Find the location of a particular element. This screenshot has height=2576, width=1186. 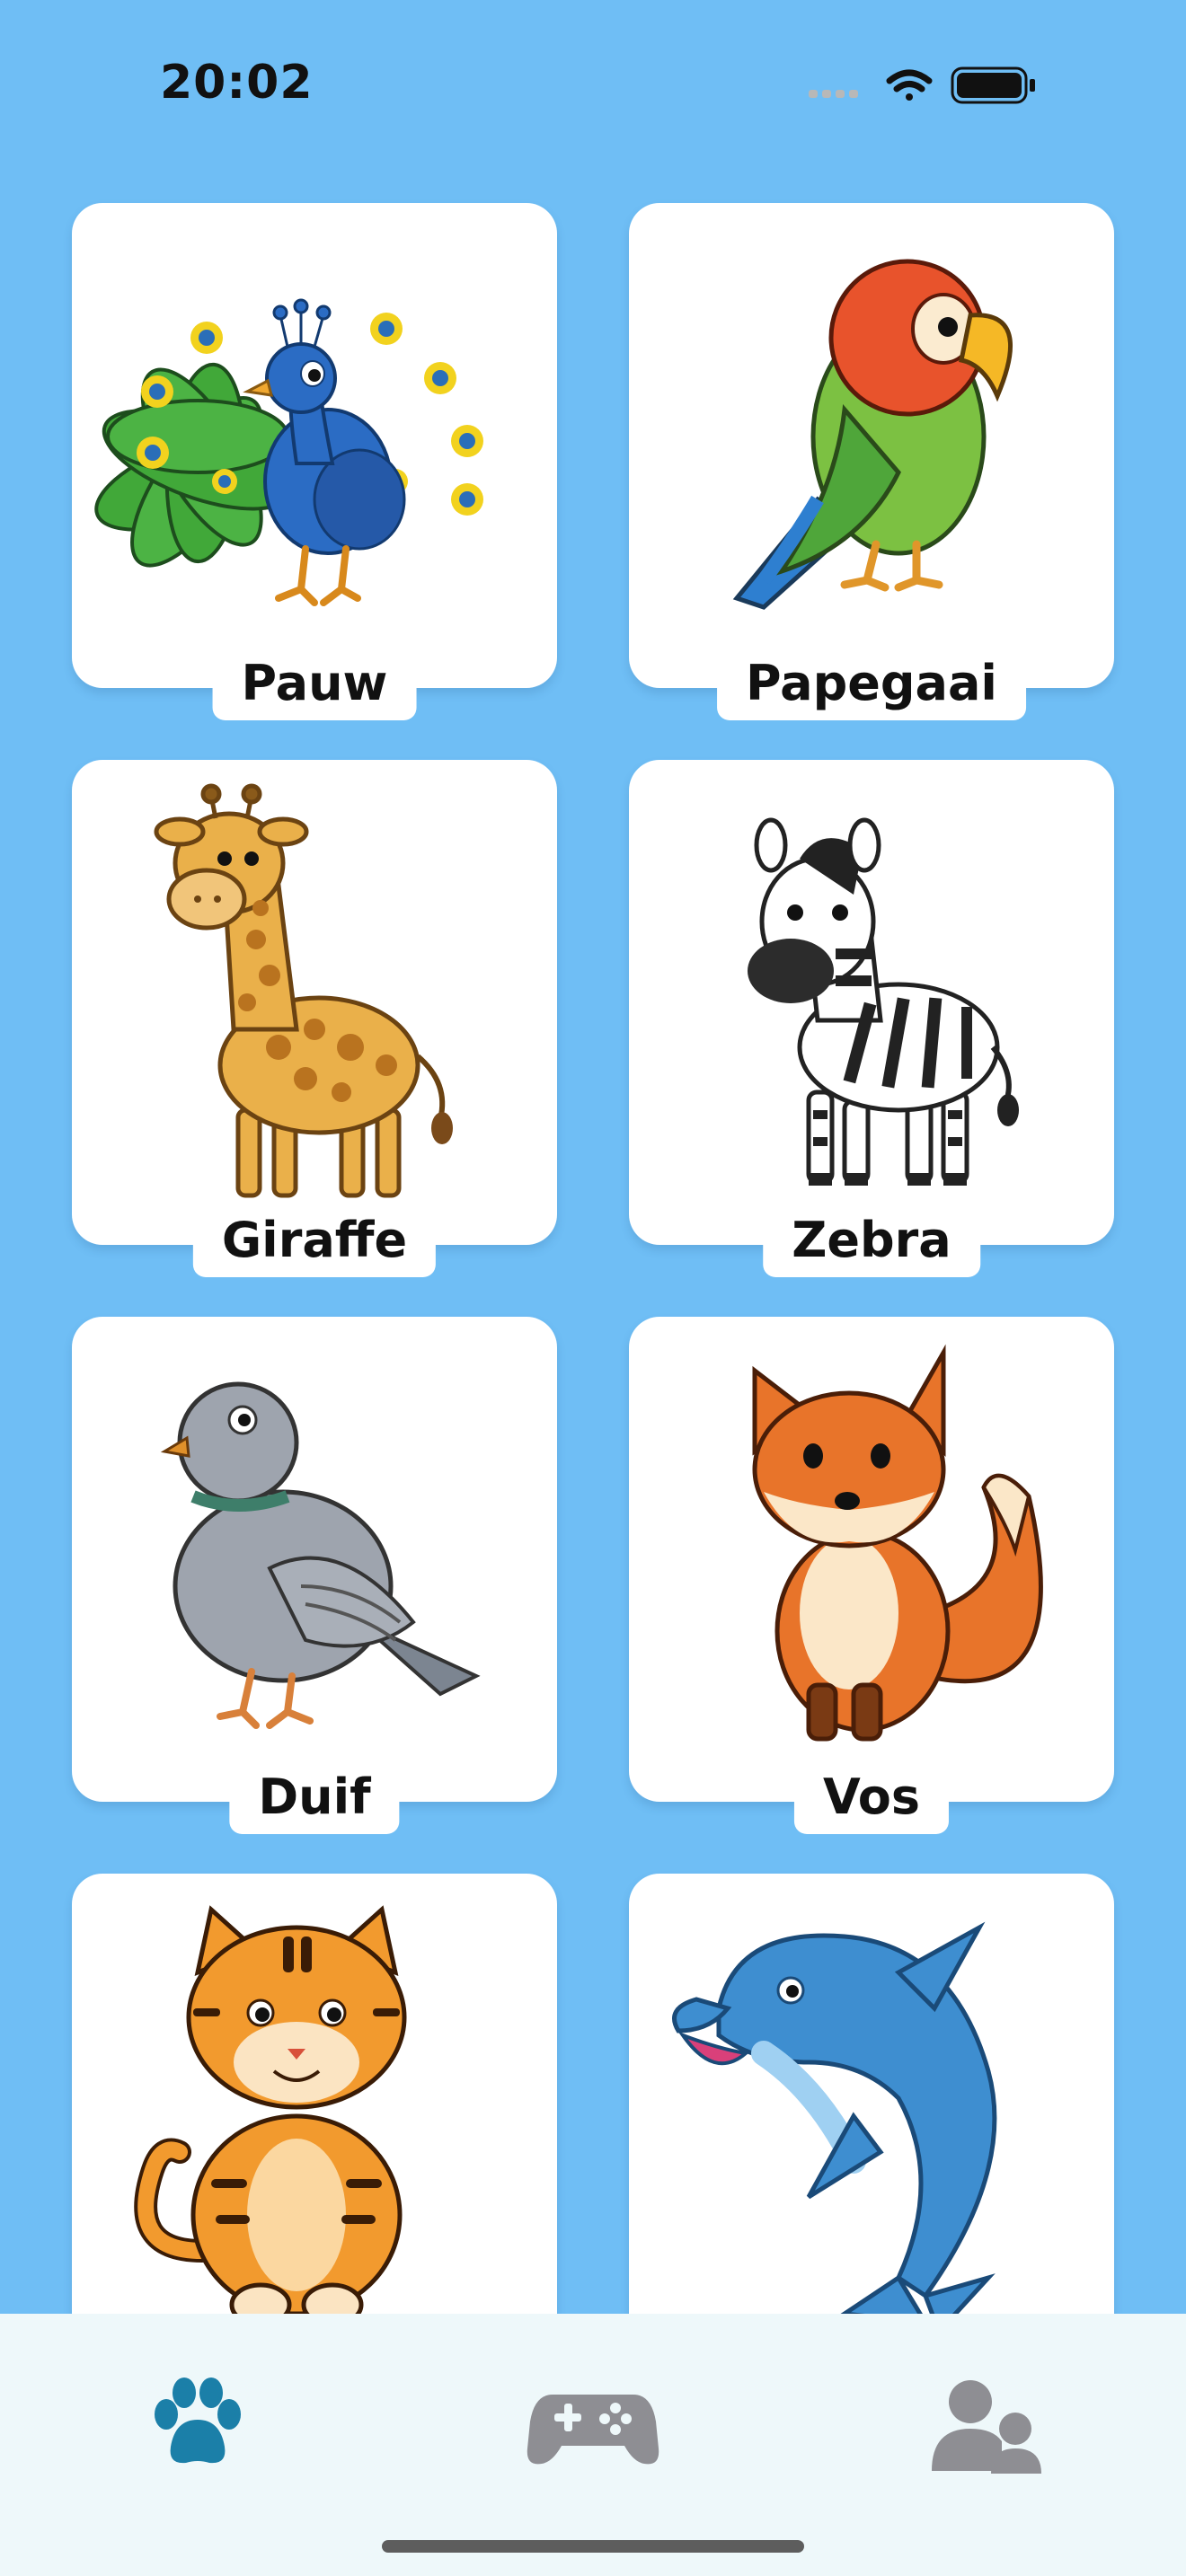

animal-card-duif: Duif is located at coordinates (314, 1575).